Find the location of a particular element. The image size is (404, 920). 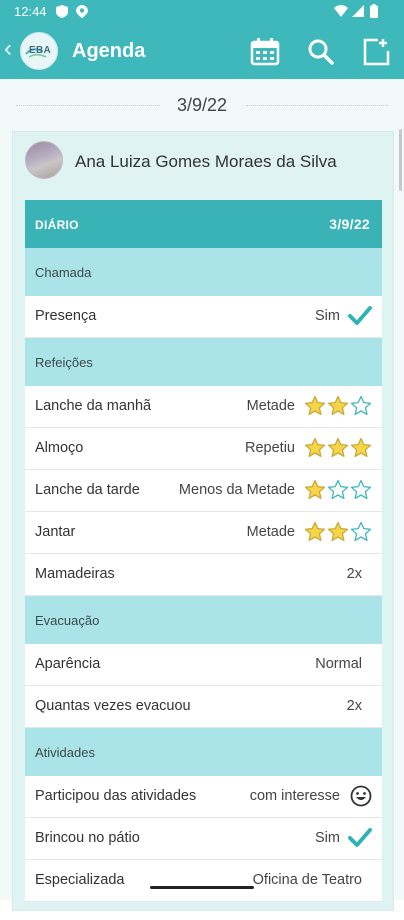

row-lanche-da-manha: Lanche da manhã Metade is located at coordinates (203, 407).